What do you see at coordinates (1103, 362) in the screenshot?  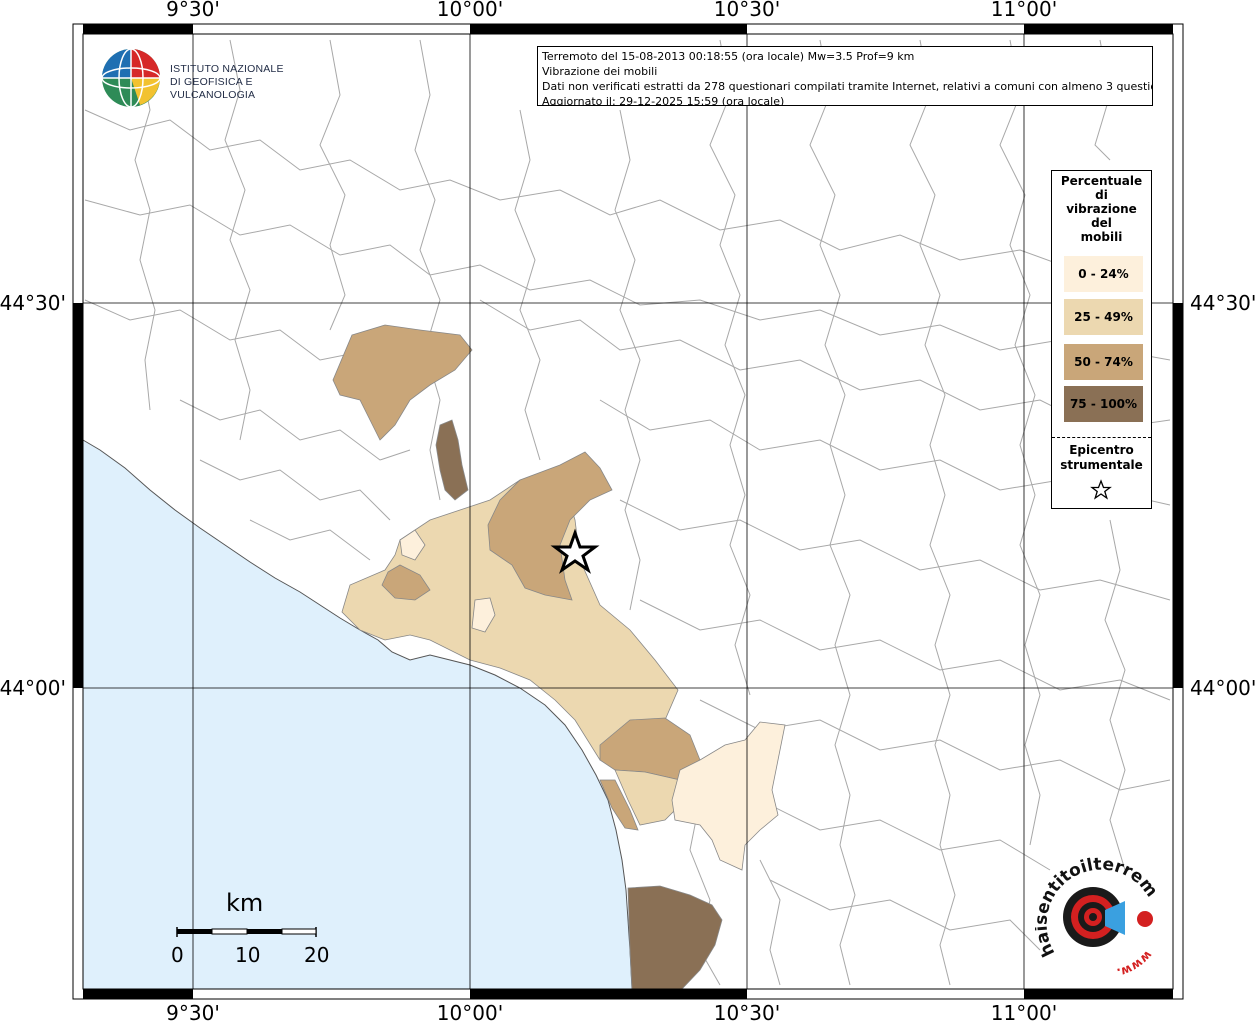 I see `legend-item-50-74: 50 - 74%` at bounding box center [1103, 362].